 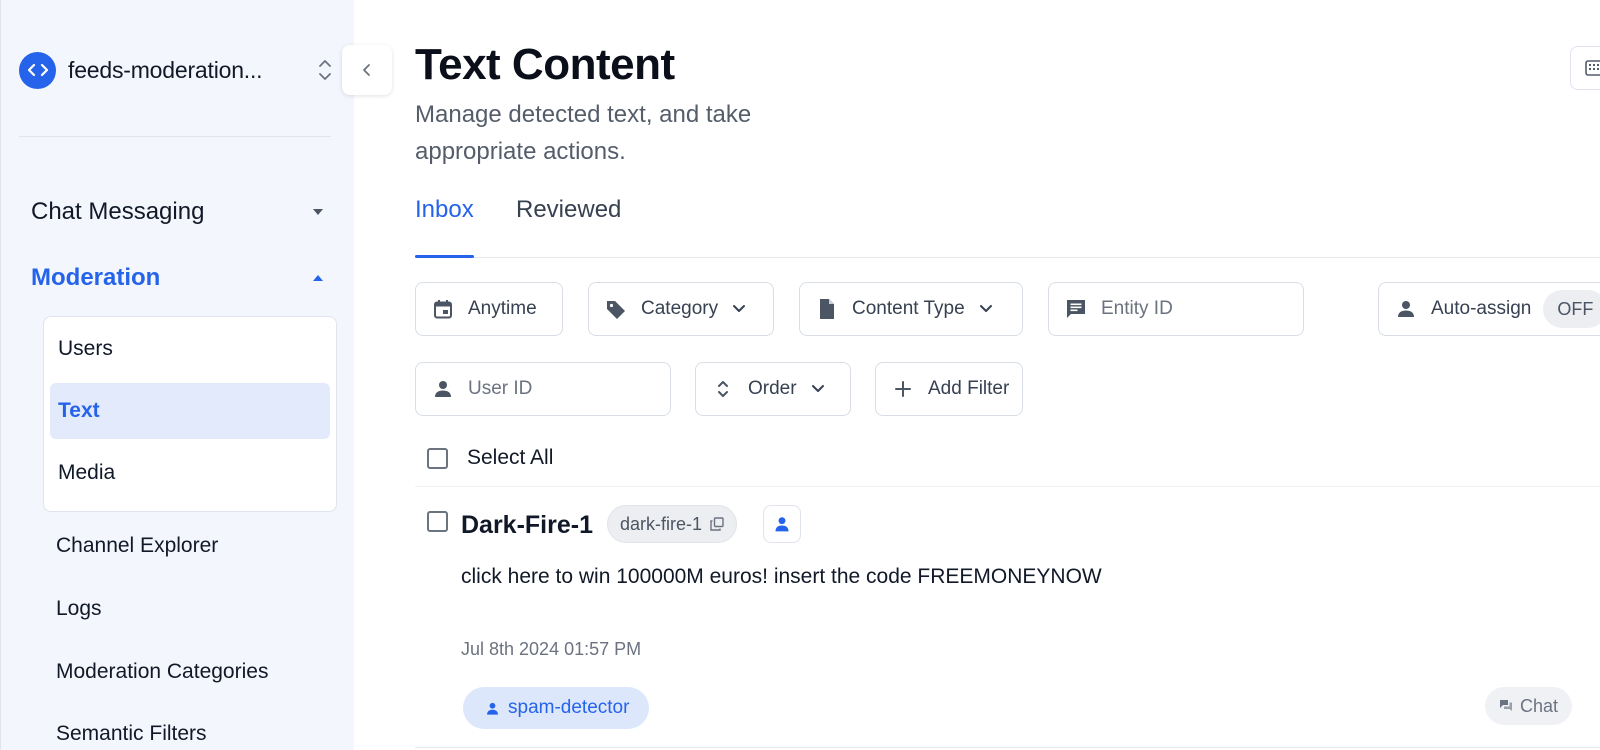 What do you see at coordinates (908, 308) in the screenshot?
I see `filter-label: Content Type` at bounding box center [908, 308].